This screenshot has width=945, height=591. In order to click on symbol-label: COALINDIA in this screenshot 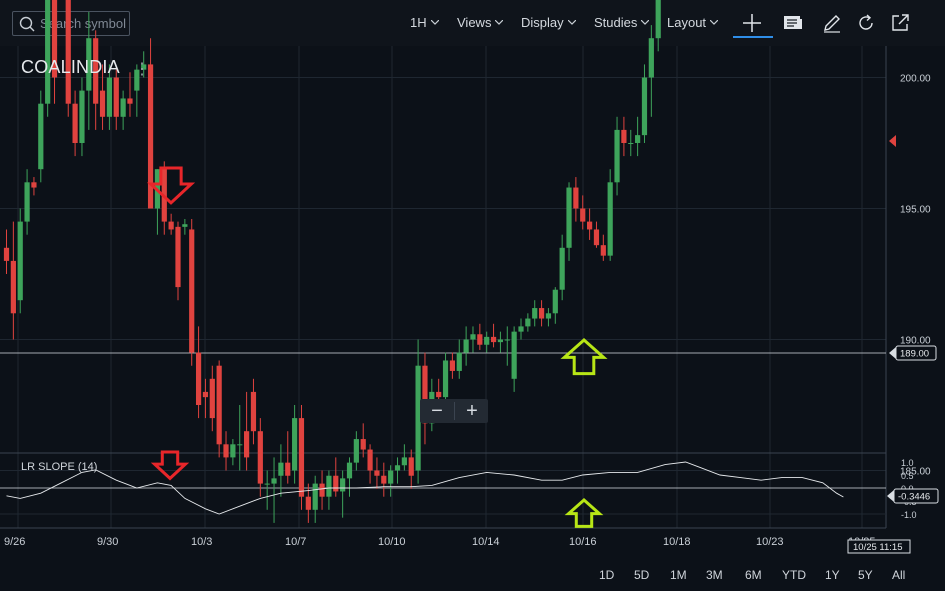, I will do `click(70, 67)`.